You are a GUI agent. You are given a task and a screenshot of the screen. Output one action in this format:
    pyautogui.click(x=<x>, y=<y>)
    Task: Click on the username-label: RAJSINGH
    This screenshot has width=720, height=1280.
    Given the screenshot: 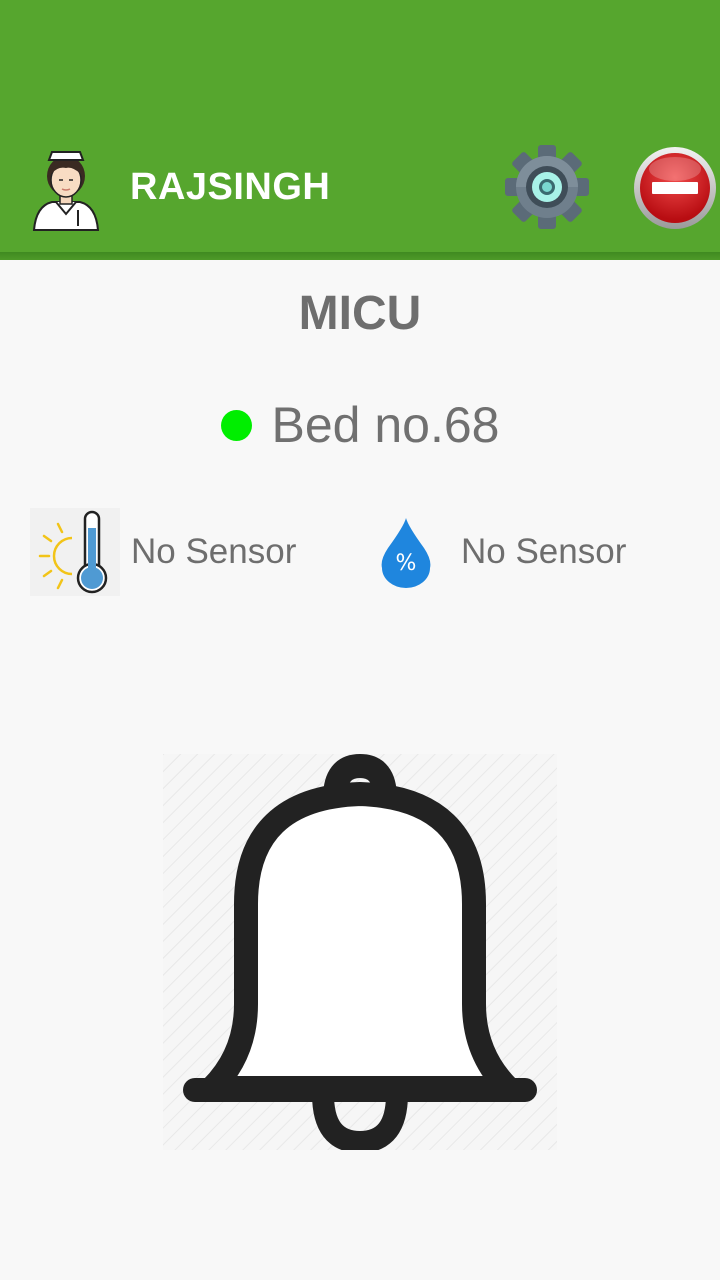 What is the action you would take?
    pyautogui.click(x=230, y=187)
    